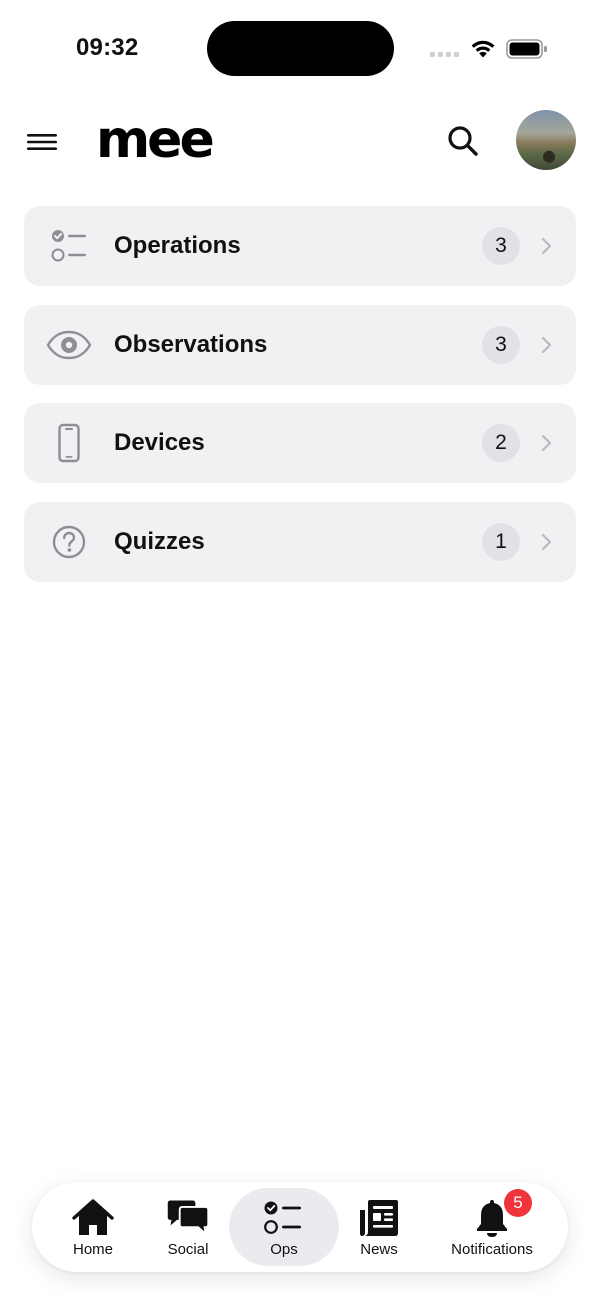  Describe the element at coordinates (93, 1217) in the screenshot. I see `house-icon` at that location.